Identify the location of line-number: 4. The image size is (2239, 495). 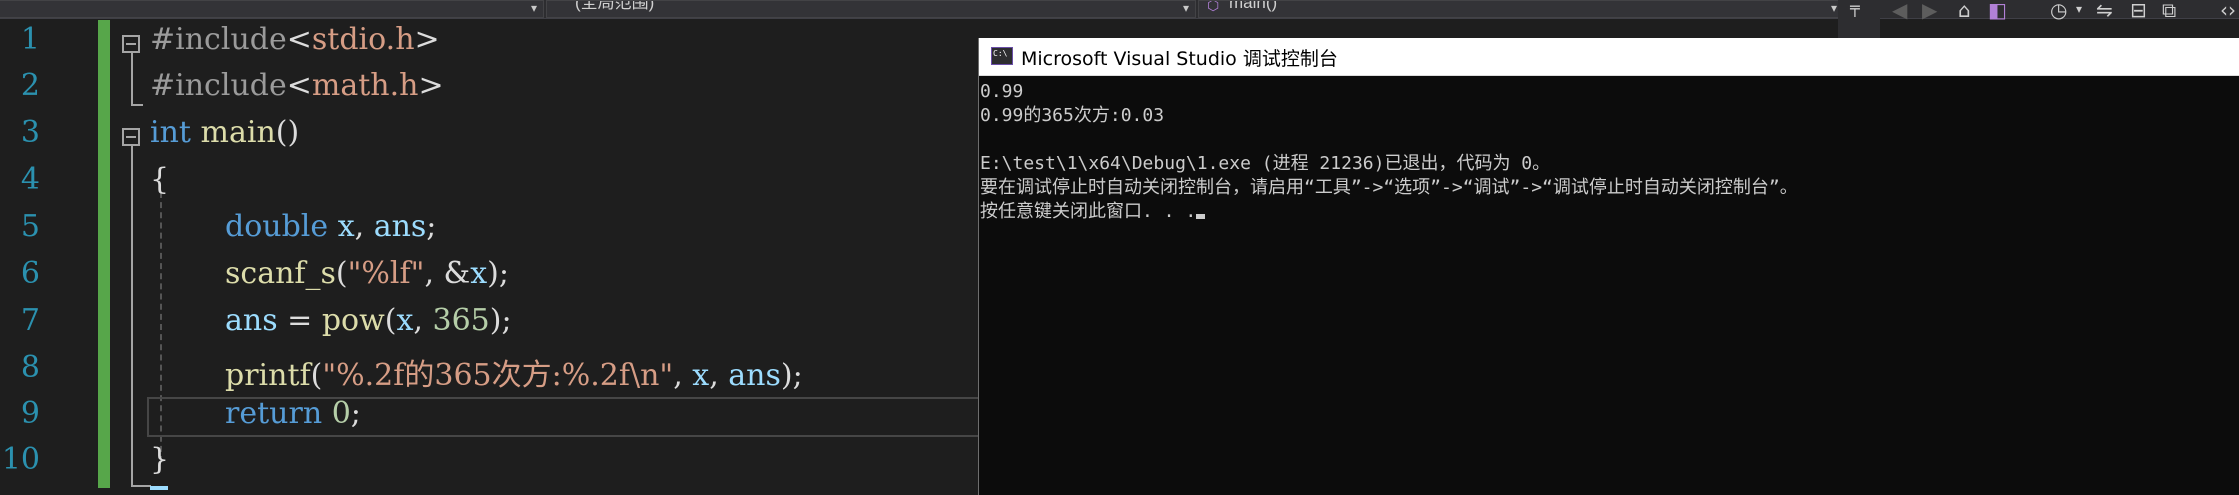
(30, 179).